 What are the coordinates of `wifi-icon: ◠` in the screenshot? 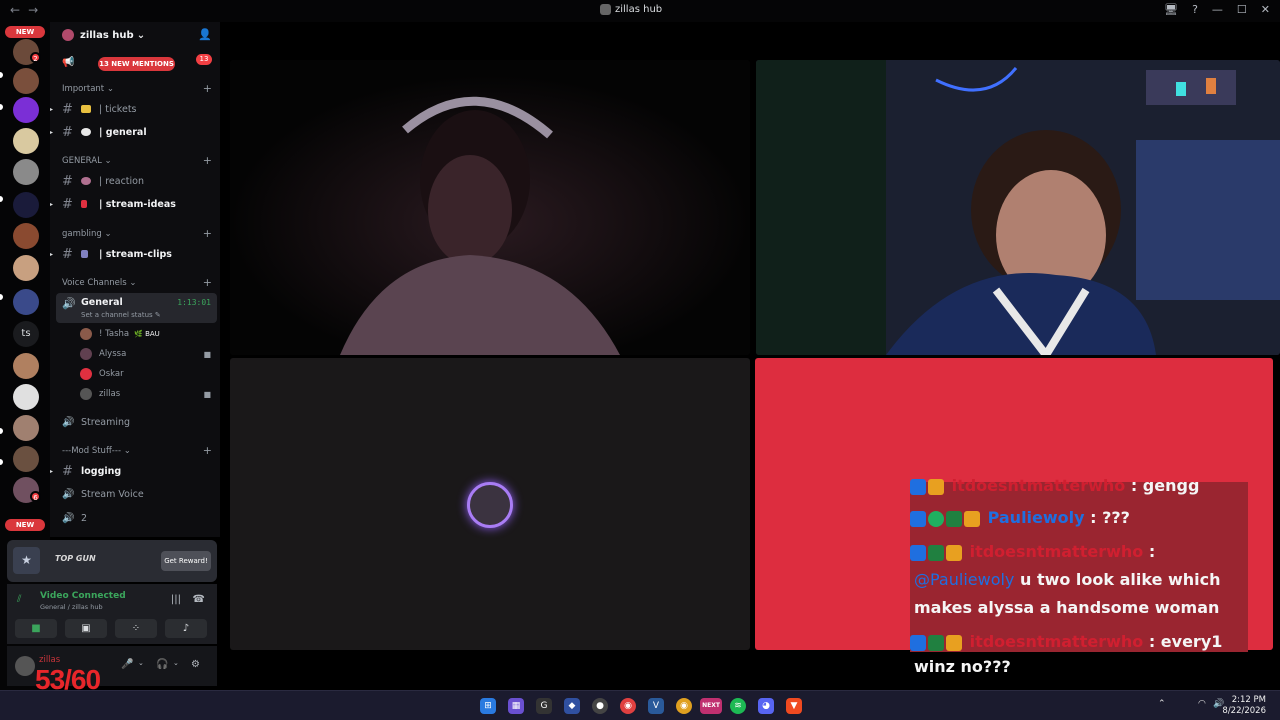 It's located at (1202, 704).